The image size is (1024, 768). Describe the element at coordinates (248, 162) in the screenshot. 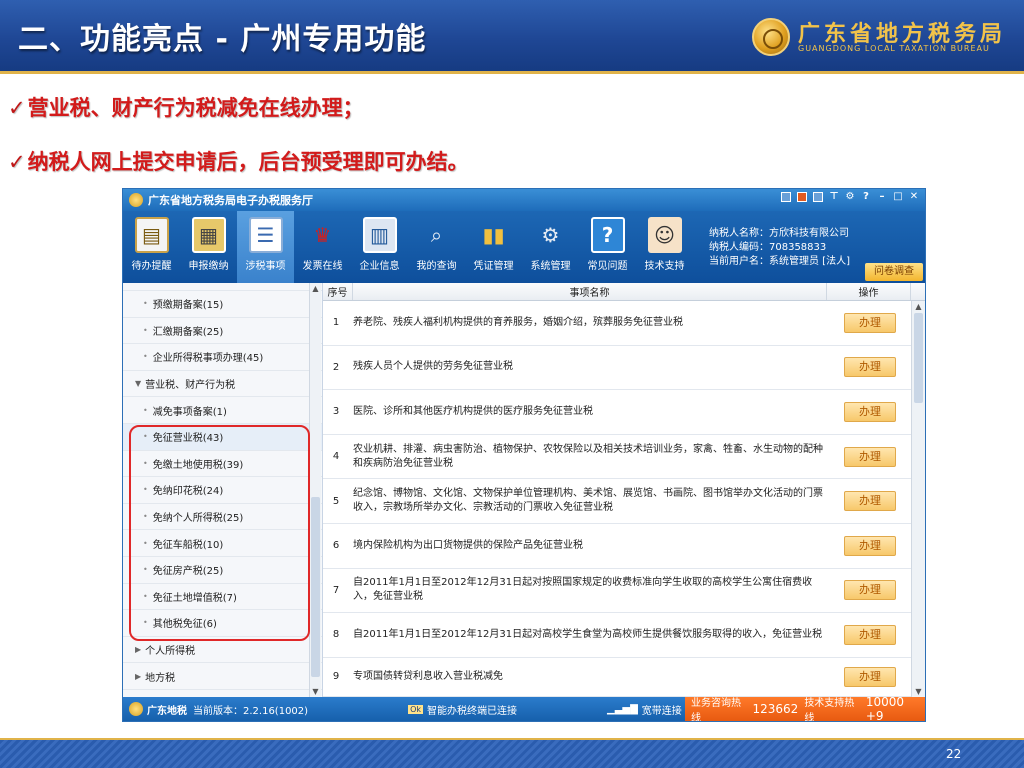

I see `bullet-2-text: 纳税人网上提交申请后，后台预受理即可办结。` at that location.